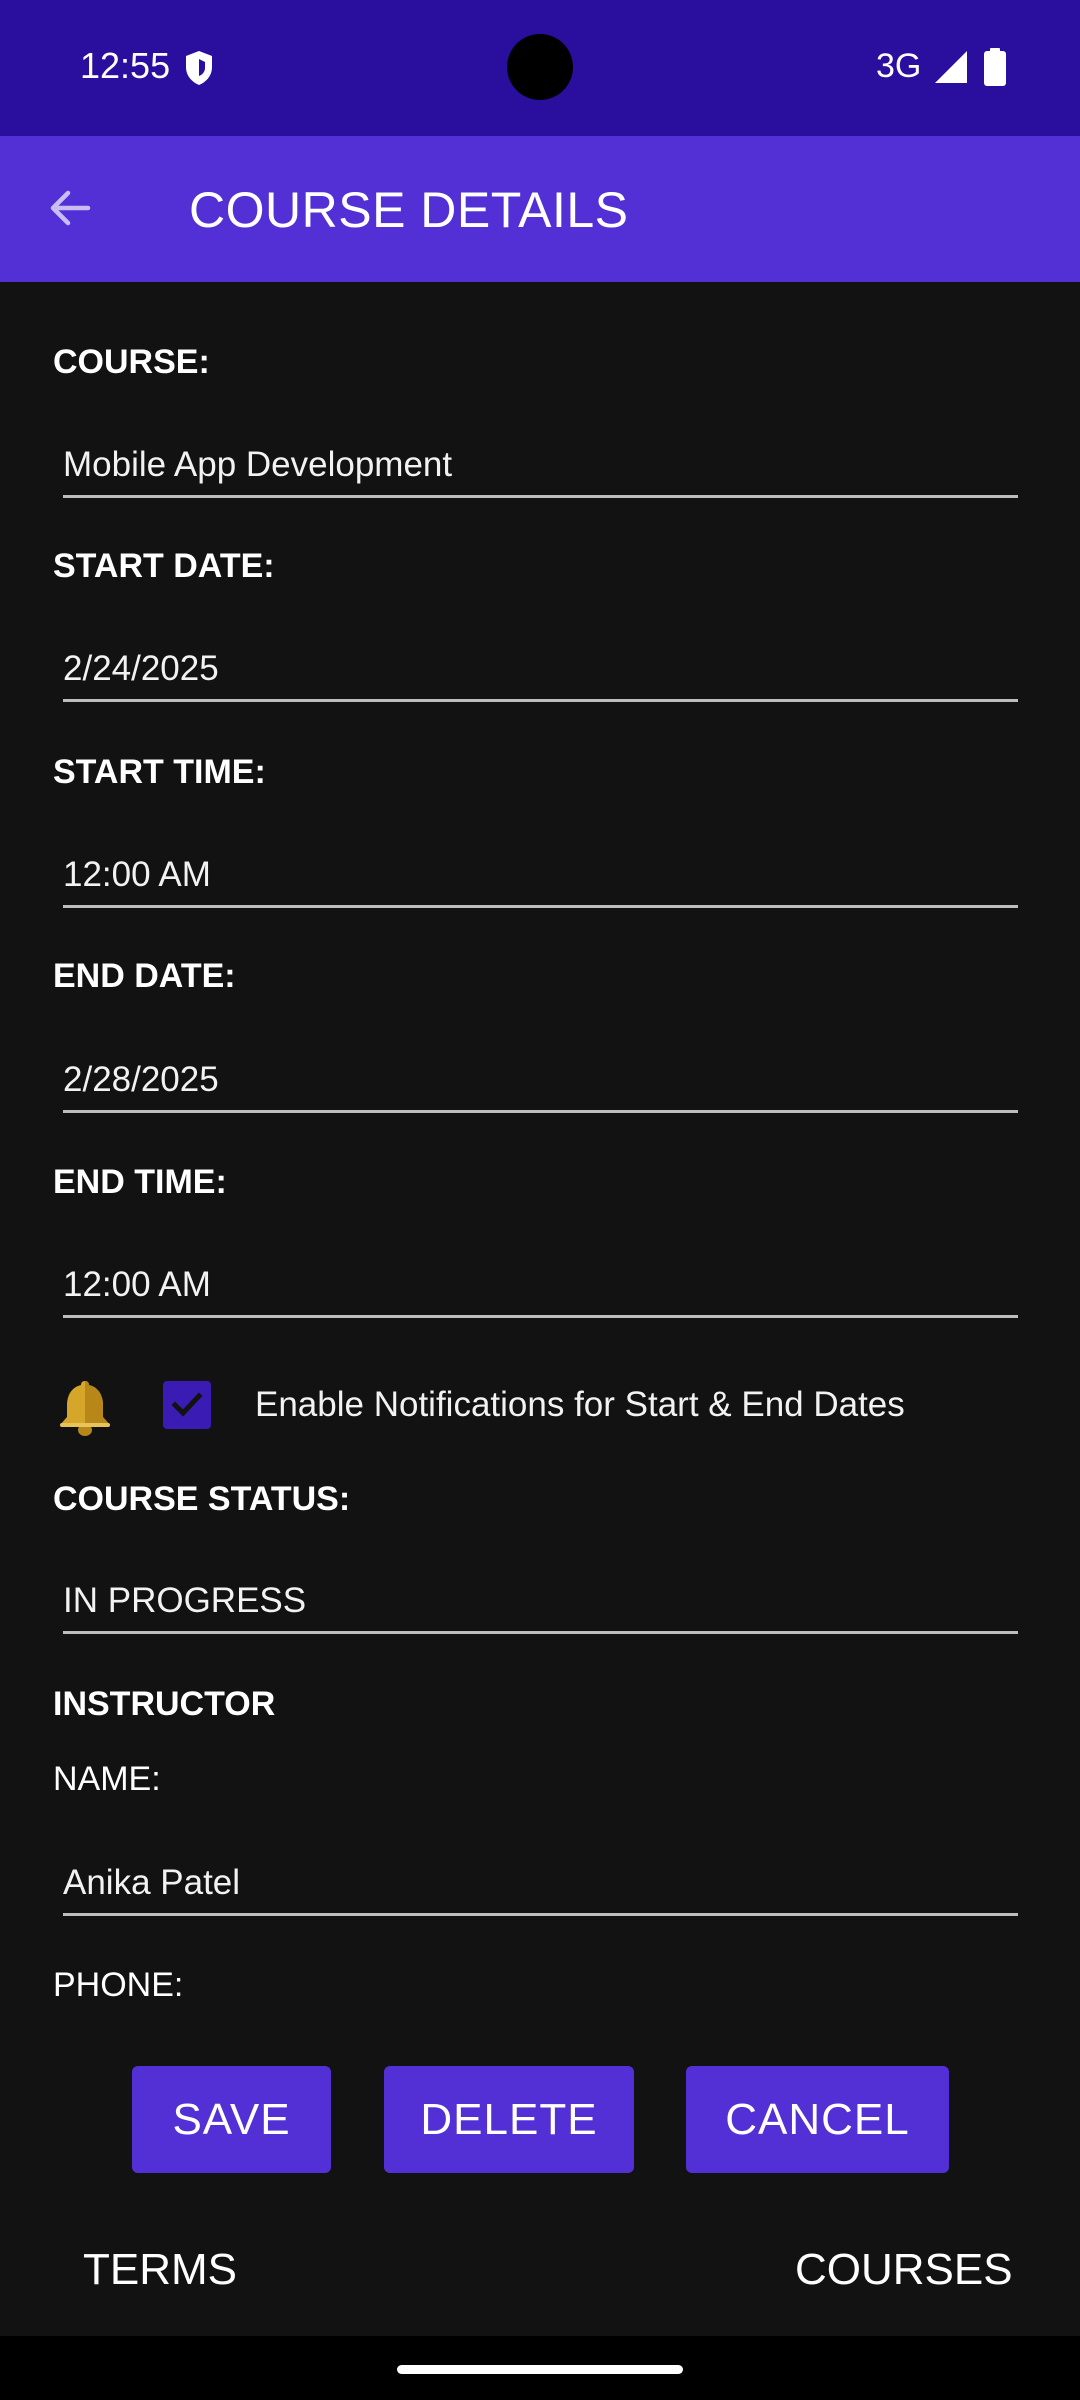  Describe the element at coordinates (904, 2270) in the screenshot. I see `courses-link: COURSES` at that location.